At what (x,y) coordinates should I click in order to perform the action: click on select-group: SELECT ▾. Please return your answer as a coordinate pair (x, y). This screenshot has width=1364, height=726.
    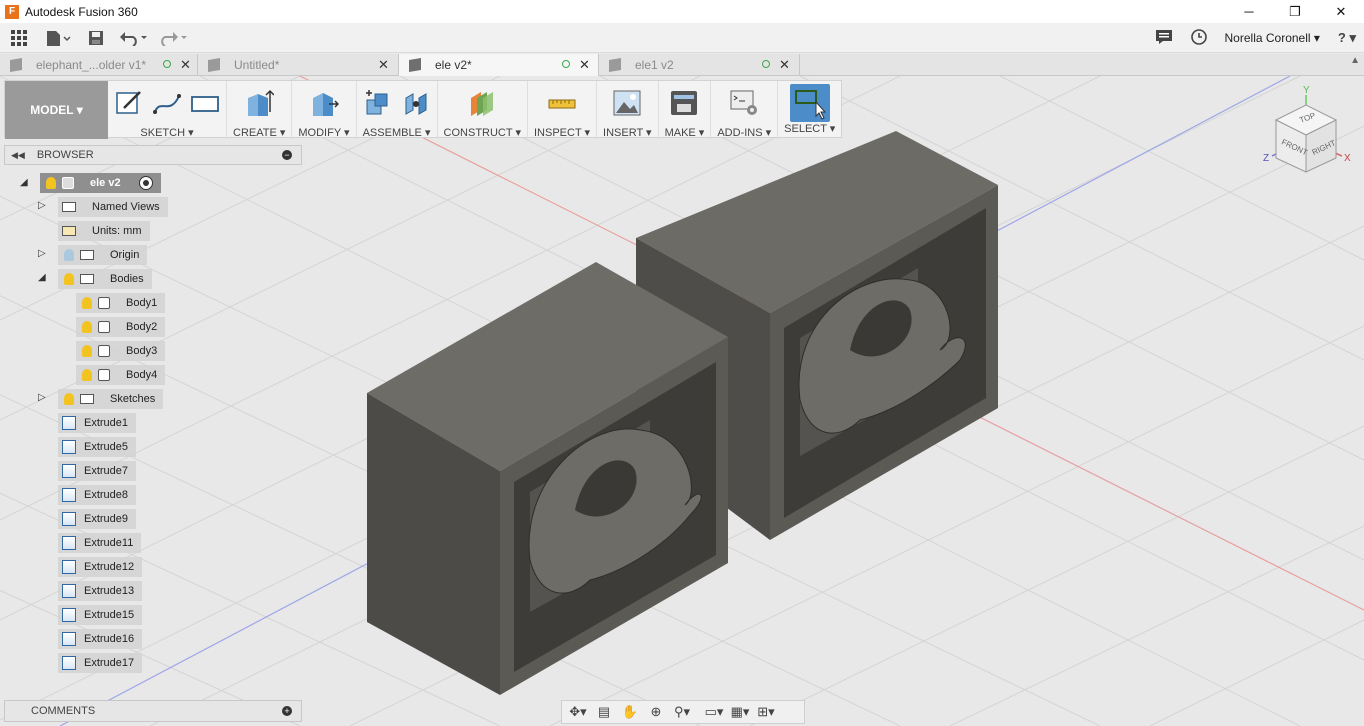
    Looking at the image, I should click on (809, 110).